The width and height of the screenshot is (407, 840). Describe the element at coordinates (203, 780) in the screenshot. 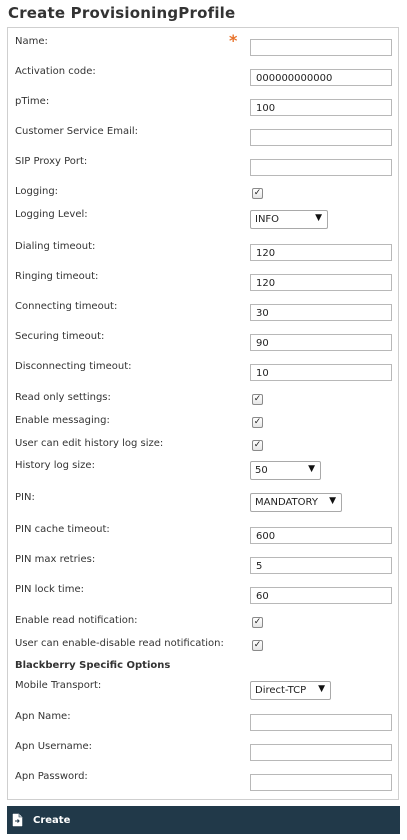

I see `row-apn-password: Apn Password:` at that location.